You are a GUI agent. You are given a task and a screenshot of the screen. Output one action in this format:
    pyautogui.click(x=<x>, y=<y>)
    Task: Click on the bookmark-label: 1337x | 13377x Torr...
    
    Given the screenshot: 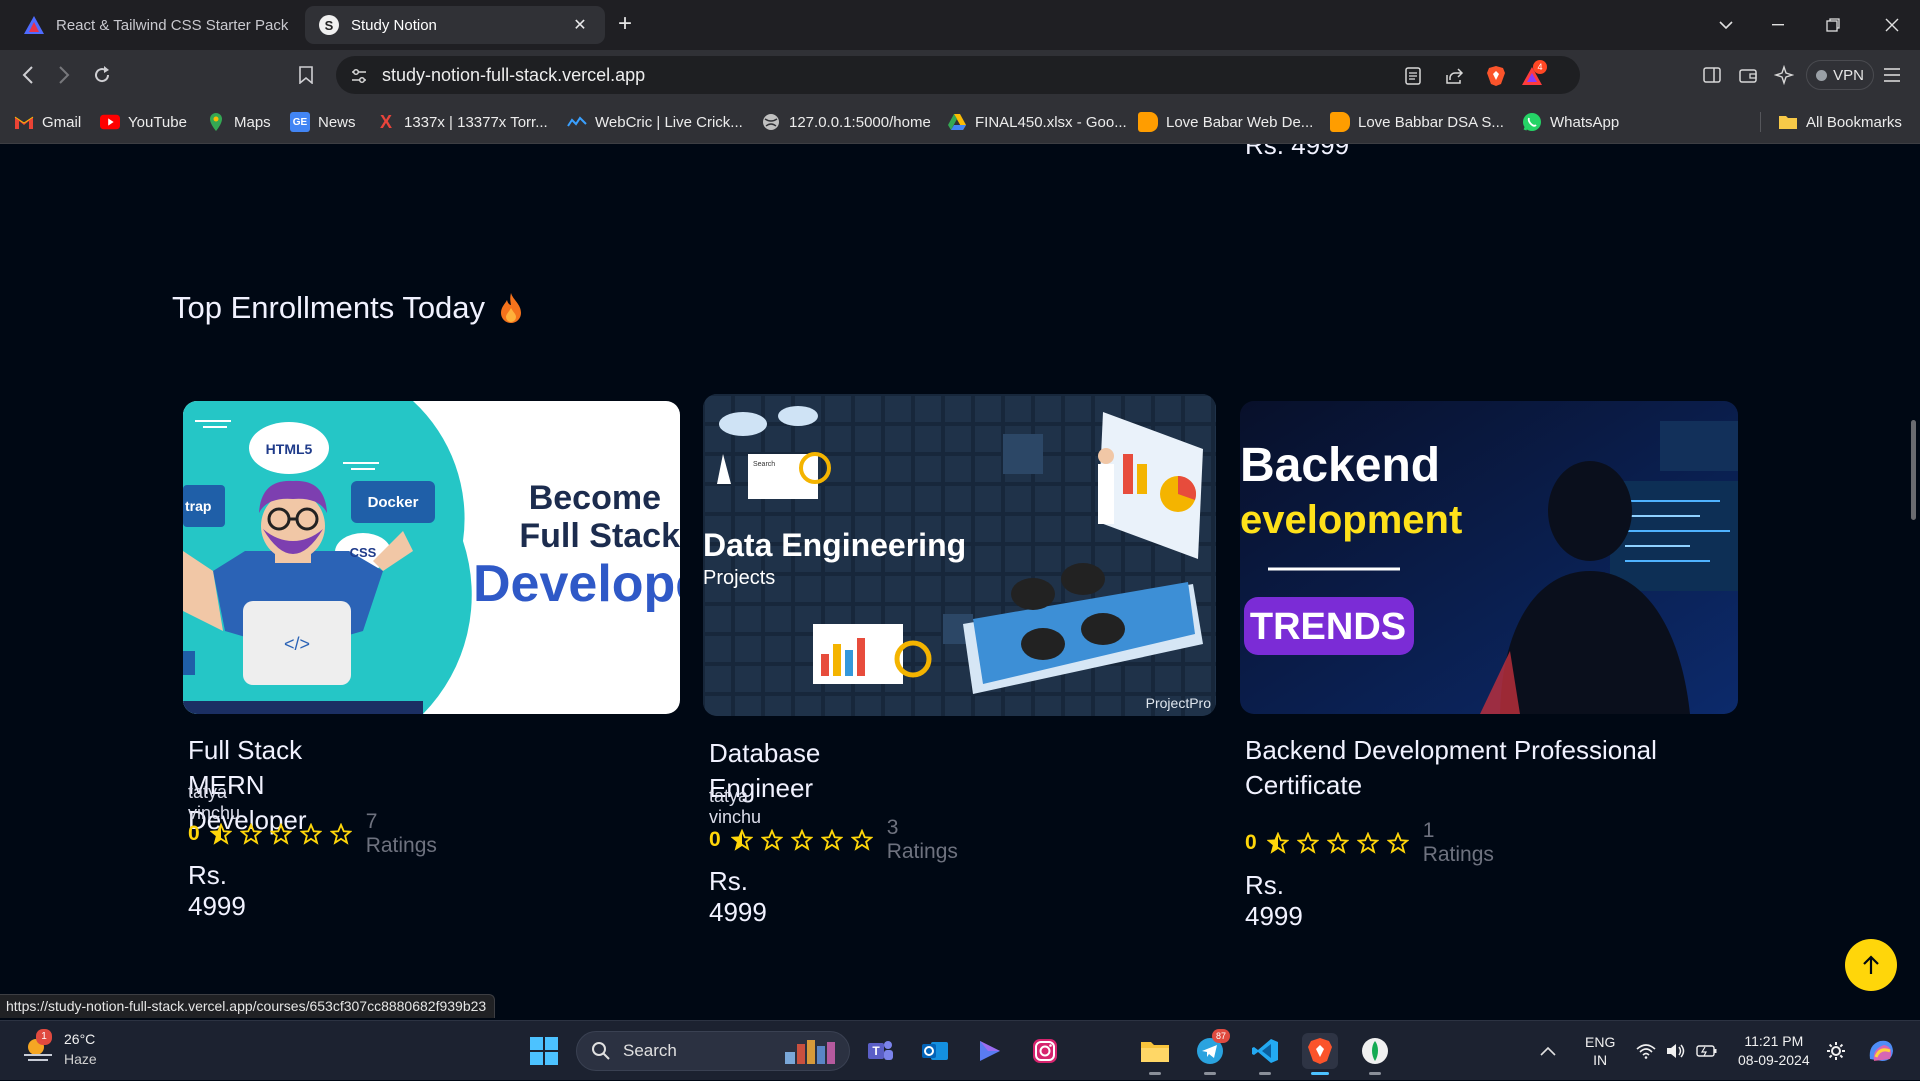 What is the action you would take?
    pyautogui.click(x=476, y=122)
    